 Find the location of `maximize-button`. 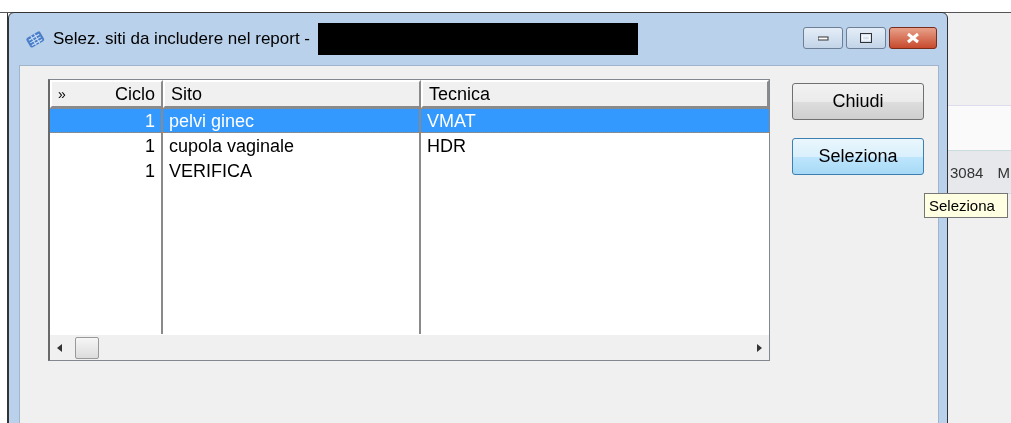

maximize-button is located at coordinates (866, 38).